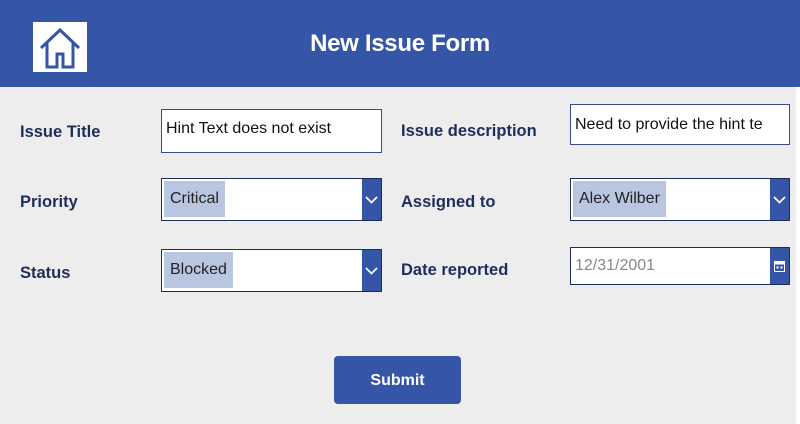 This screenshot has width=800, height=424. I want to click on issue-description-label: Issue description, so click(469, 131).